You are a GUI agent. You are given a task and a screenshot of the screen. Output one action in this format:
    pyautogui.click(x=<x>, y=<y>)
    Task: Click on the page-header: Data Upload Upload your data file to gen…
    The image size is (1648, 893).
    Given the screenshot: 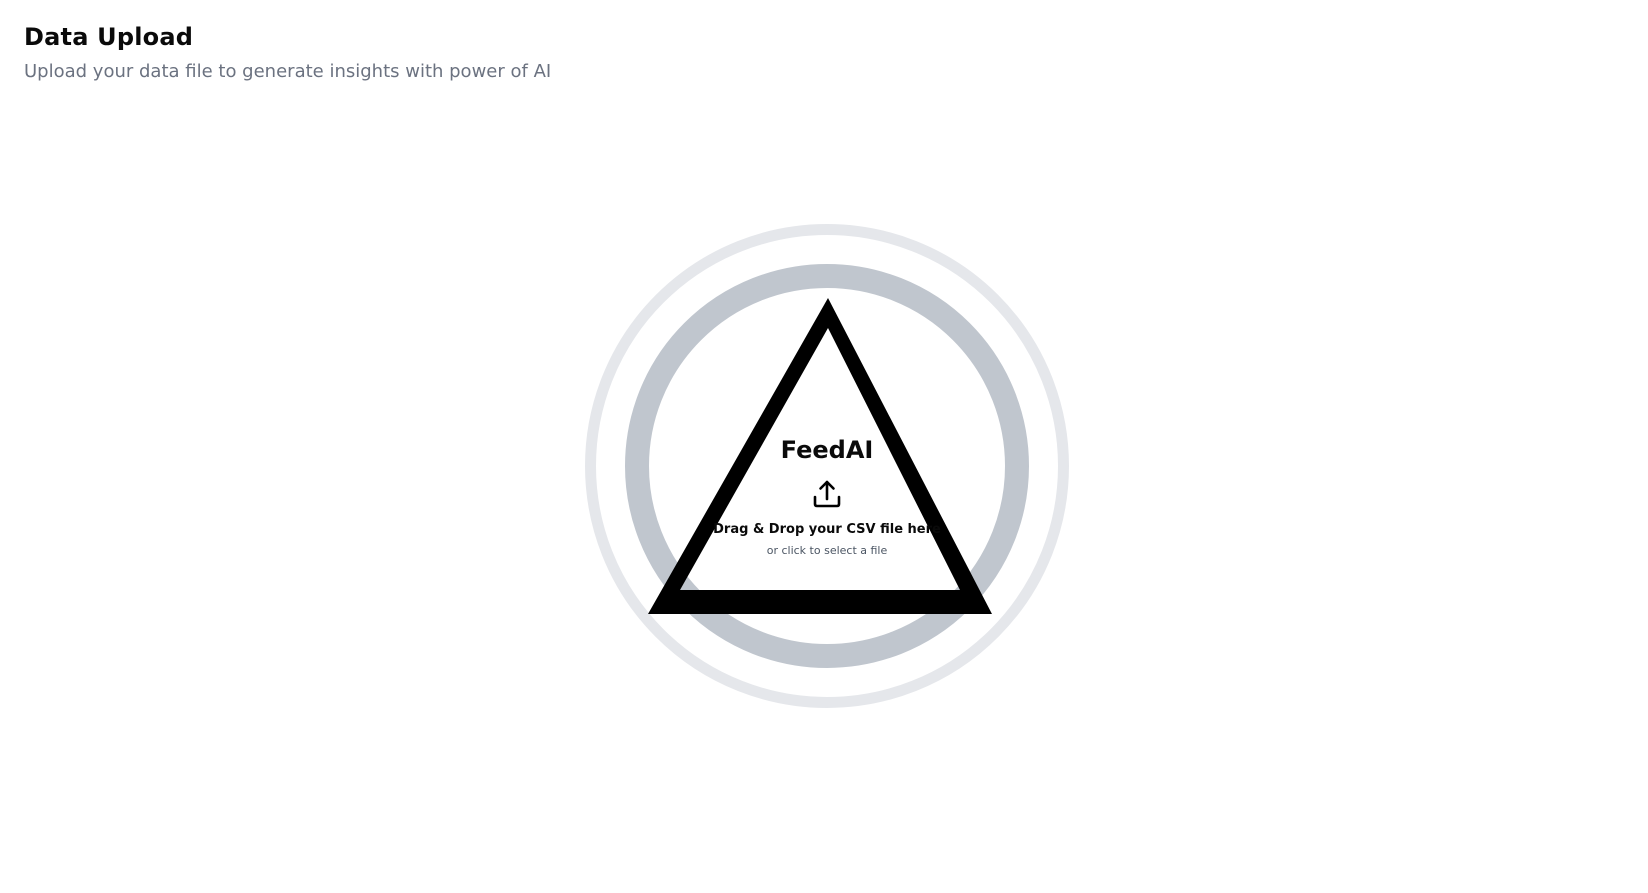 What is the action you would take?
    pyautogui.click(x=287, y=53)
    